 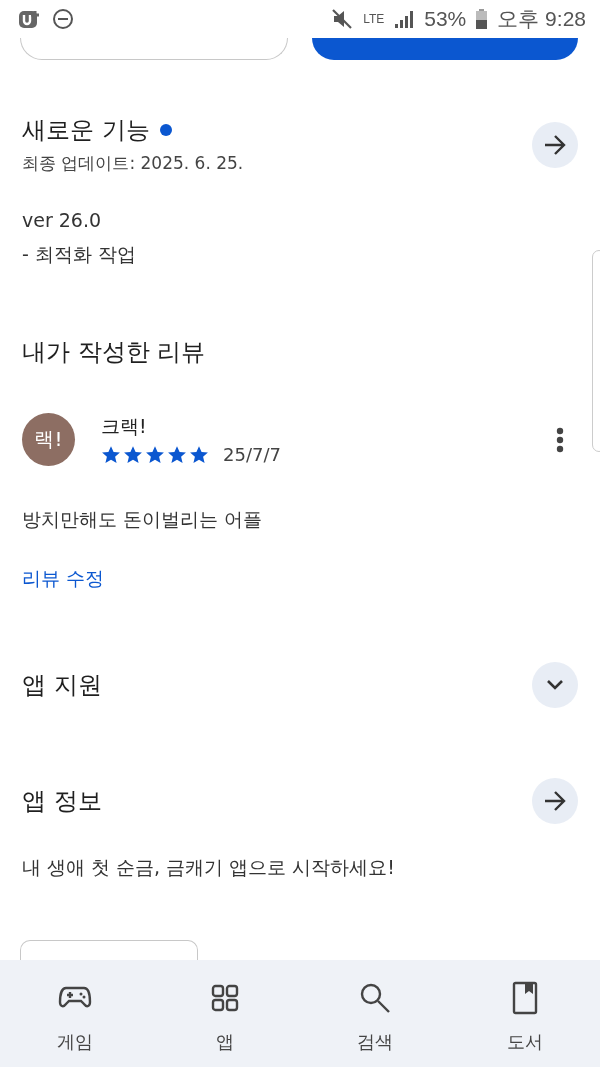 What do you see at coordinates (342, 19) in the screenshot?
I see `mute-icon` at bounding box center [342, 19].